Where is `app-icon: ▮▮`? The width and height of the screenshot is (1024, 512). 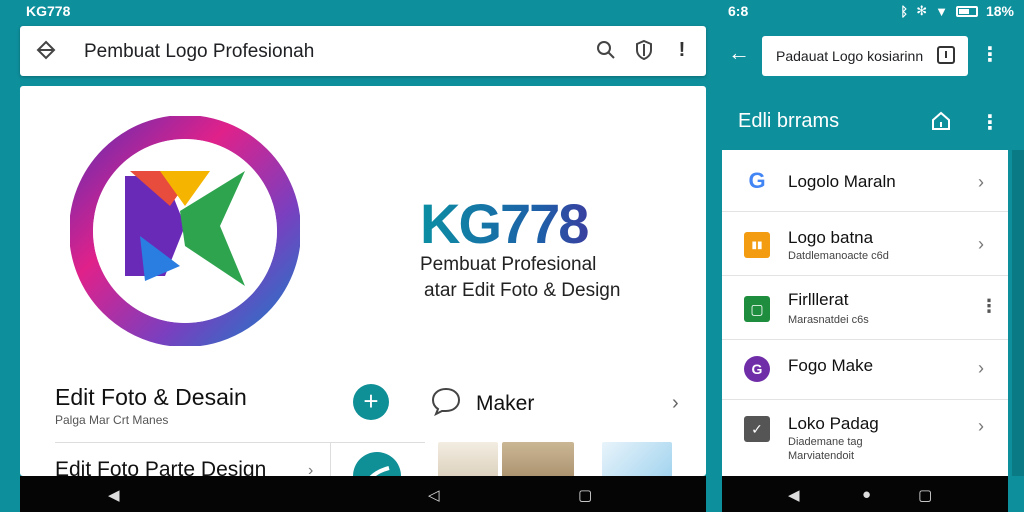 app-icon: ▮▮ is located at coordinates (757, 245).